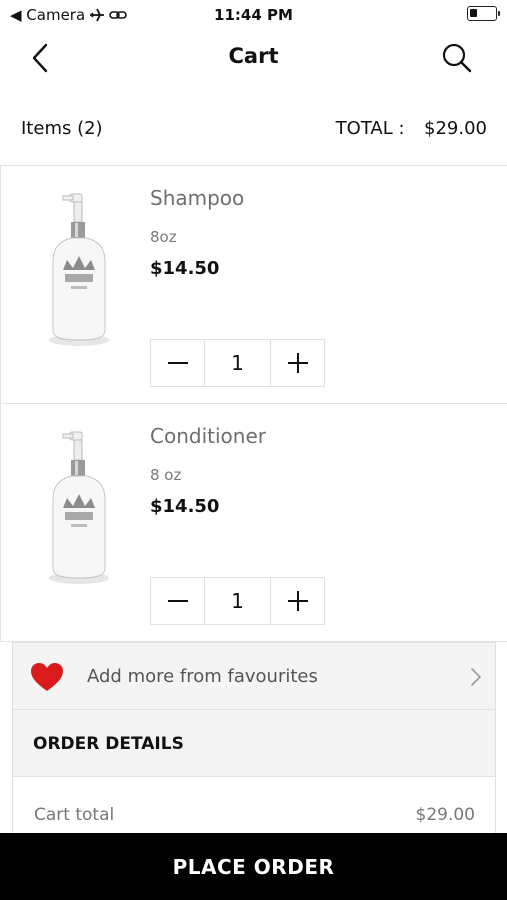 The image size is (507, 900). What do you see at coordinates (253, 866) in the screenshot?
I see `place-order-button: PLACE ORDER` at bounding box center [253, 866].